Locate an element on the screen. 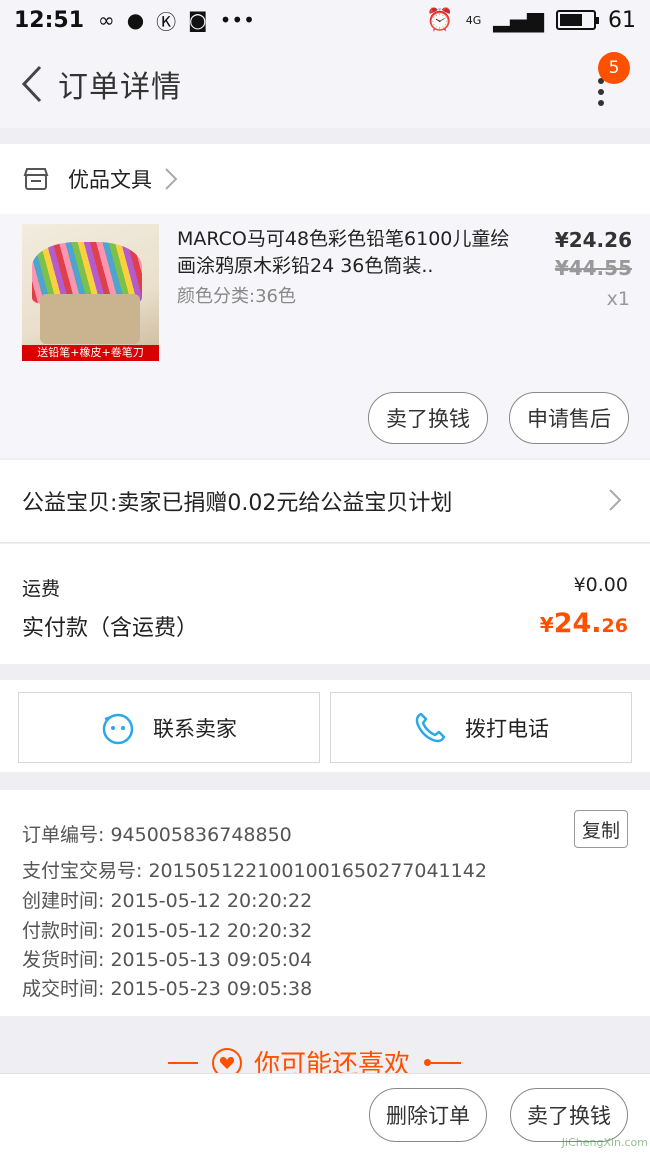  paid-amount: ¥24.26 is located at coordinates (584, 623).